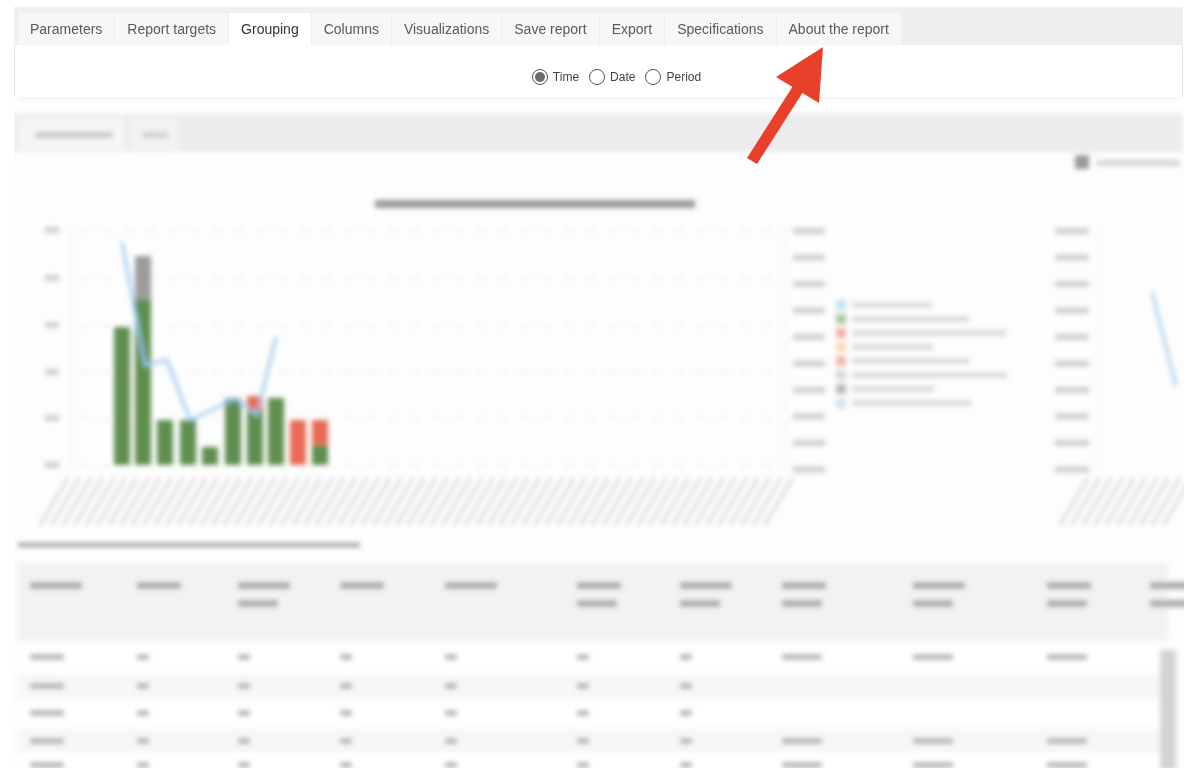 Image resolution: width=1200 pixels, height=768 pixels. What do you see at coordinates (555, 77) in the screenshot?
I see `radio-option: Time` at bounding box center [555, 77].